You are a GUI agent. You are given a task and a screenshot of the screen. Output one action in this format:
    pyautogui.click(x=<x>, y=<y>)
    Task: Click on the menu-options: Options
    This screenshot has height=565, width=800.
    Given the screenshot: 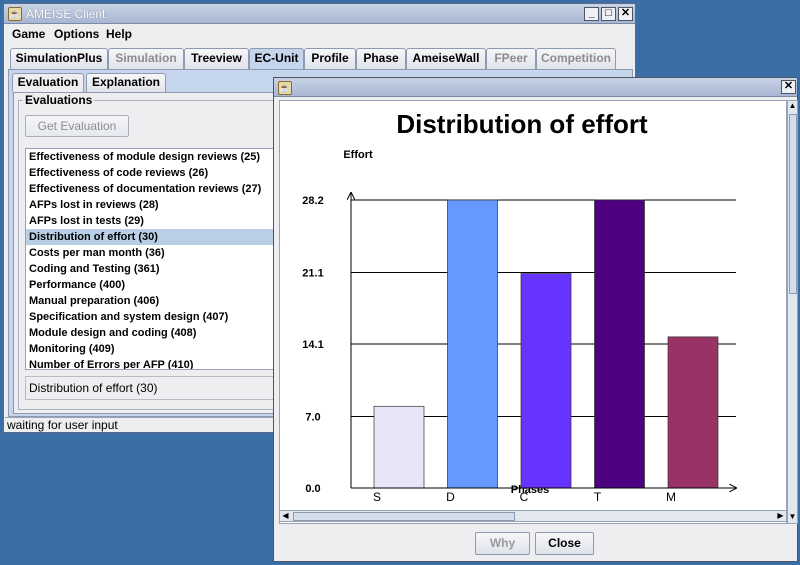 What is the action you would take?
    pyautogui.click(x=76, y=34)
    